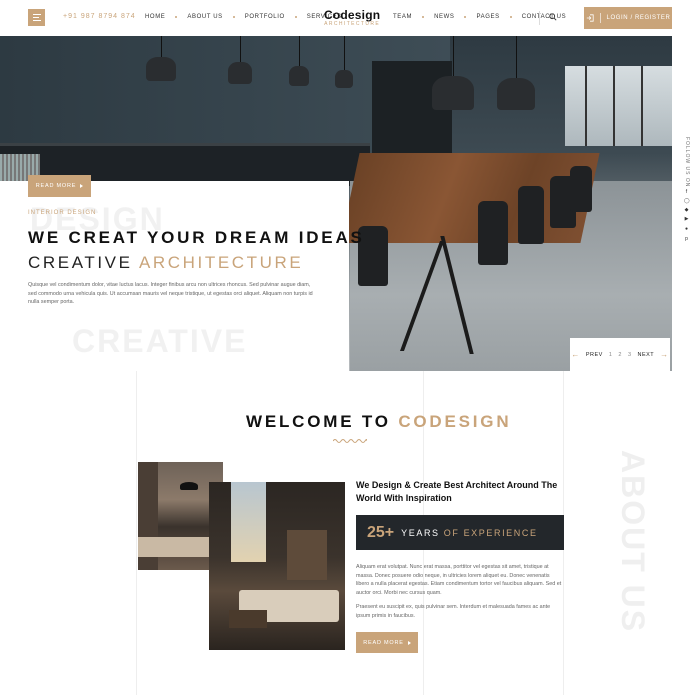 Image resolution: width=700 pixels, height=695 pixels. Describe the element at coordinates (638, 18) in the screenshot. I see `login-label: LOGIN / REGISTER` at that location.